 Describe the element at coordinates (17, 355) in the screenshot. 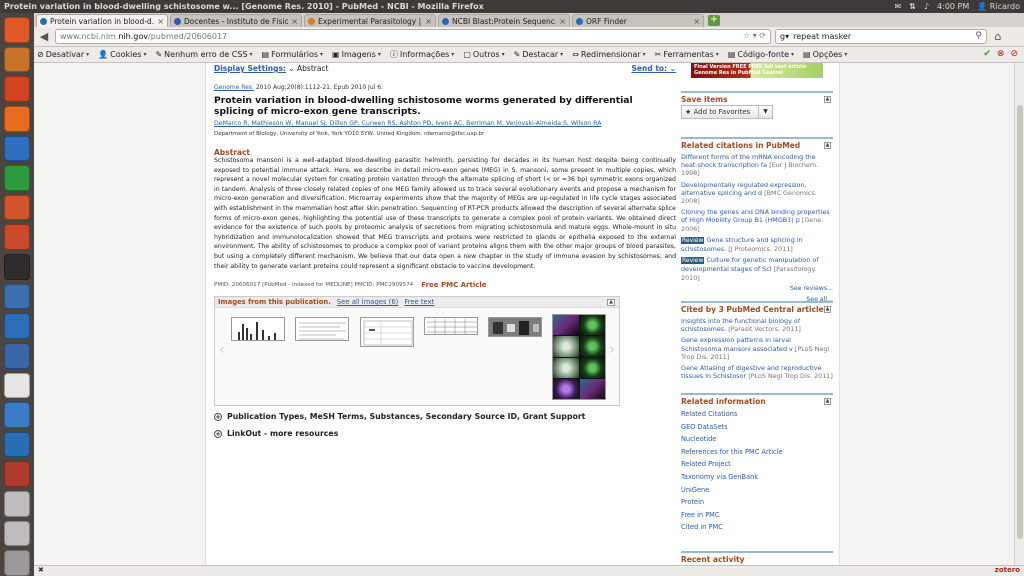

I see `scientist-icon` at that location.